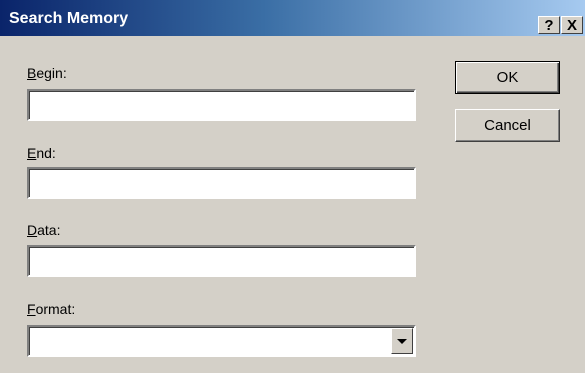 Image resolution: width=585 pixels, height=373 pixels. I want to click on end-label: End:, so click(41, 153).